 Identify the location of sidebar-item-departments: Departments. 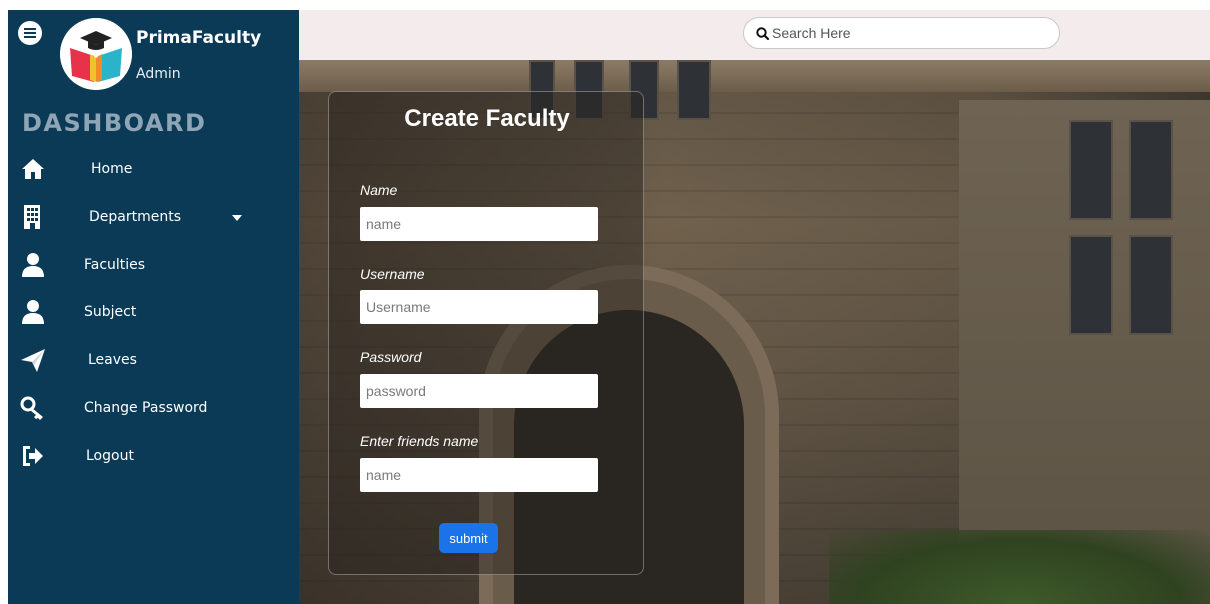
(153, 218).